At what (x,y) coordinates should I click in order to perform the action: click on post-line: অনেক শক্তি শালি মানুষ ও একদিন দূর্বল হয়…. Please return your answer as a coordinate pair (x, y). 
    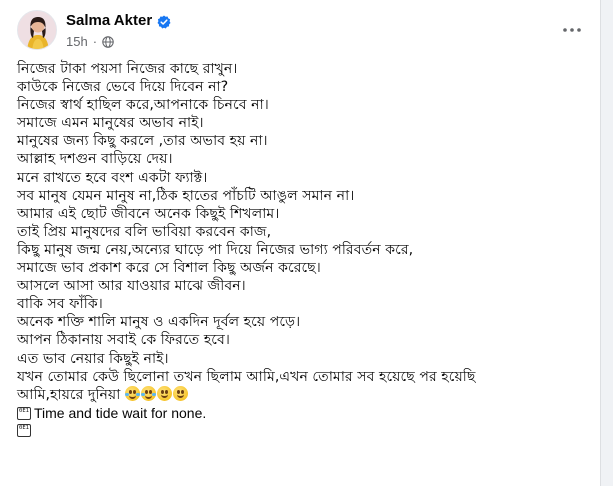
    Looking at the image, I should click on (159, 322).